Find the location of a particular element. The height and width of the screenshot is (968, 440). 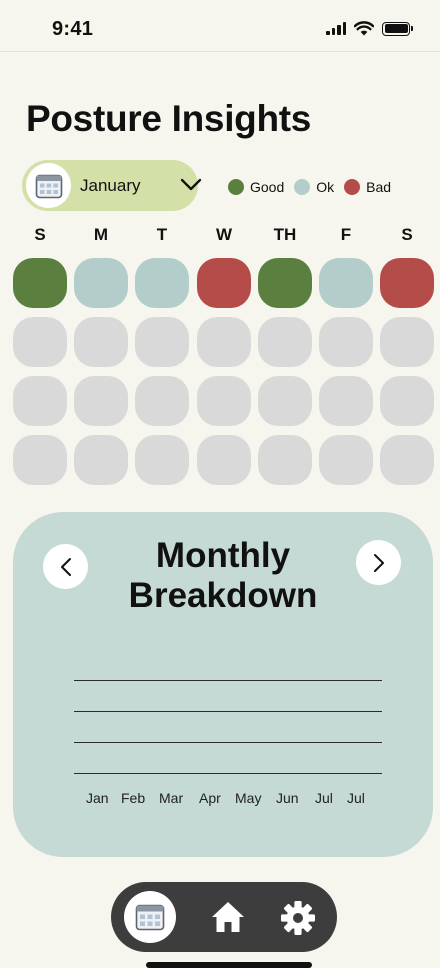

next-month-button is located at coordinates (378, 562).